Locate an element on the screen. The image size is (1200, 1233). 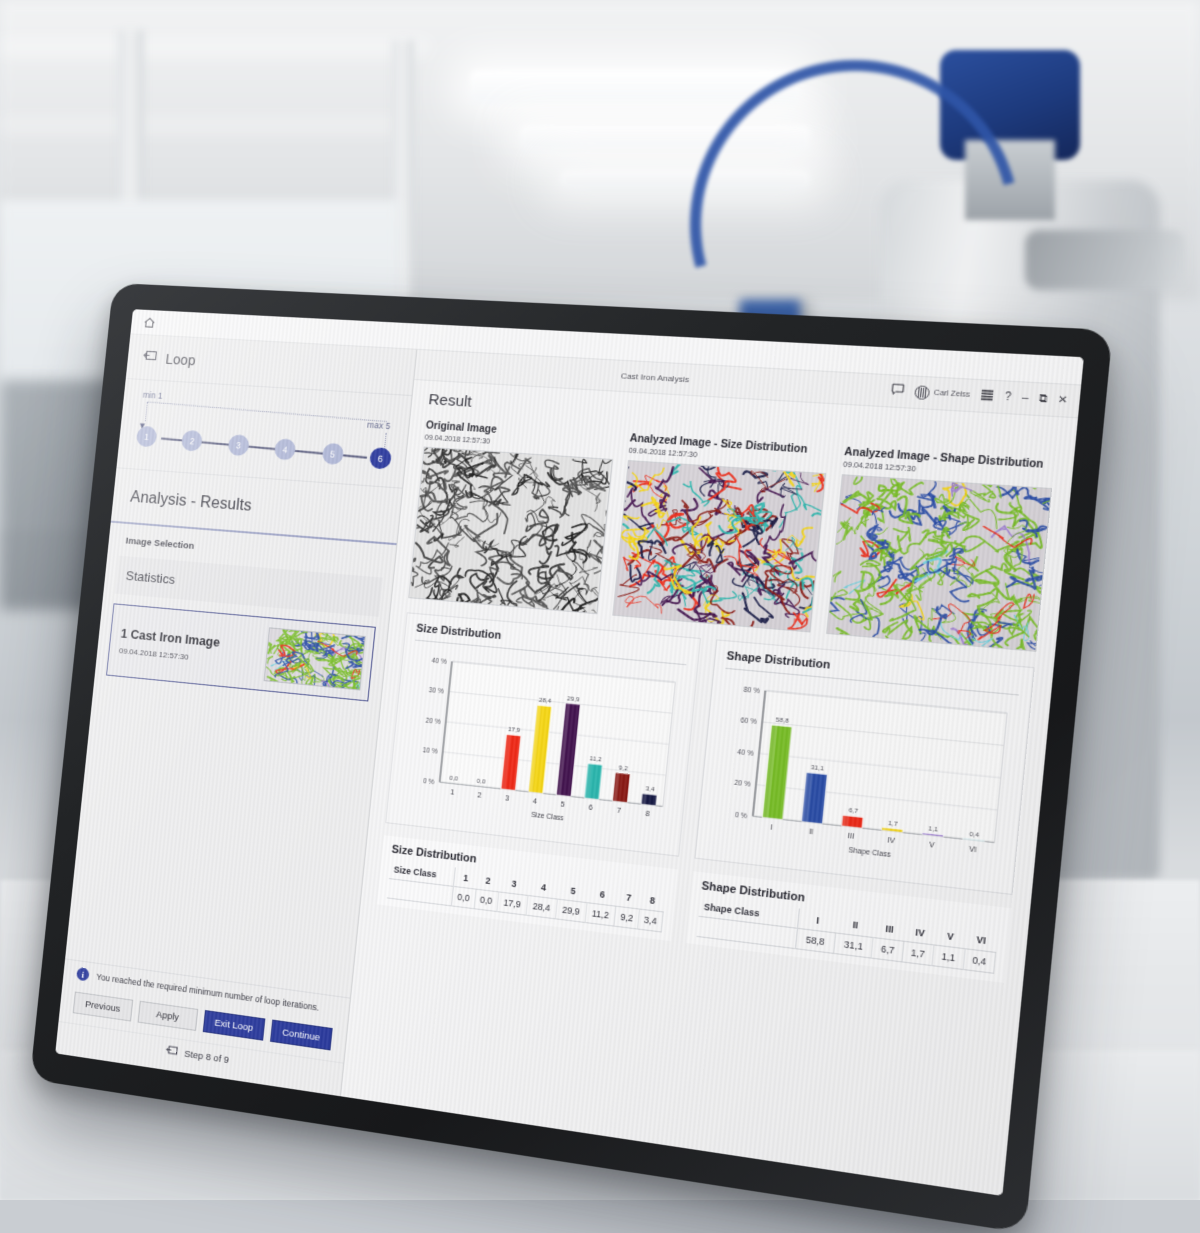
svg-text: 1,7 is located at coordinates (893, 824).